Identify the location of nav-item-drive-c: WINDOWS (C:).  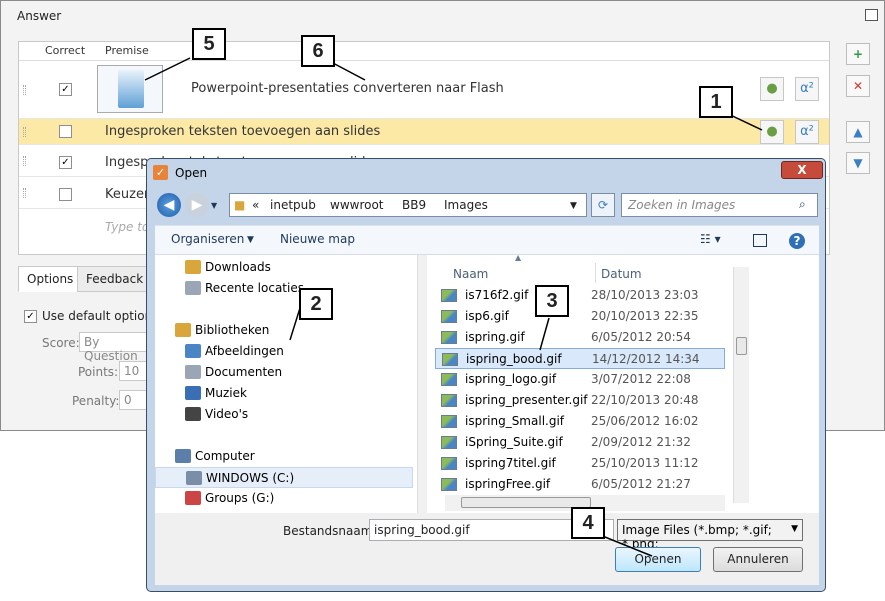
(284, 477).